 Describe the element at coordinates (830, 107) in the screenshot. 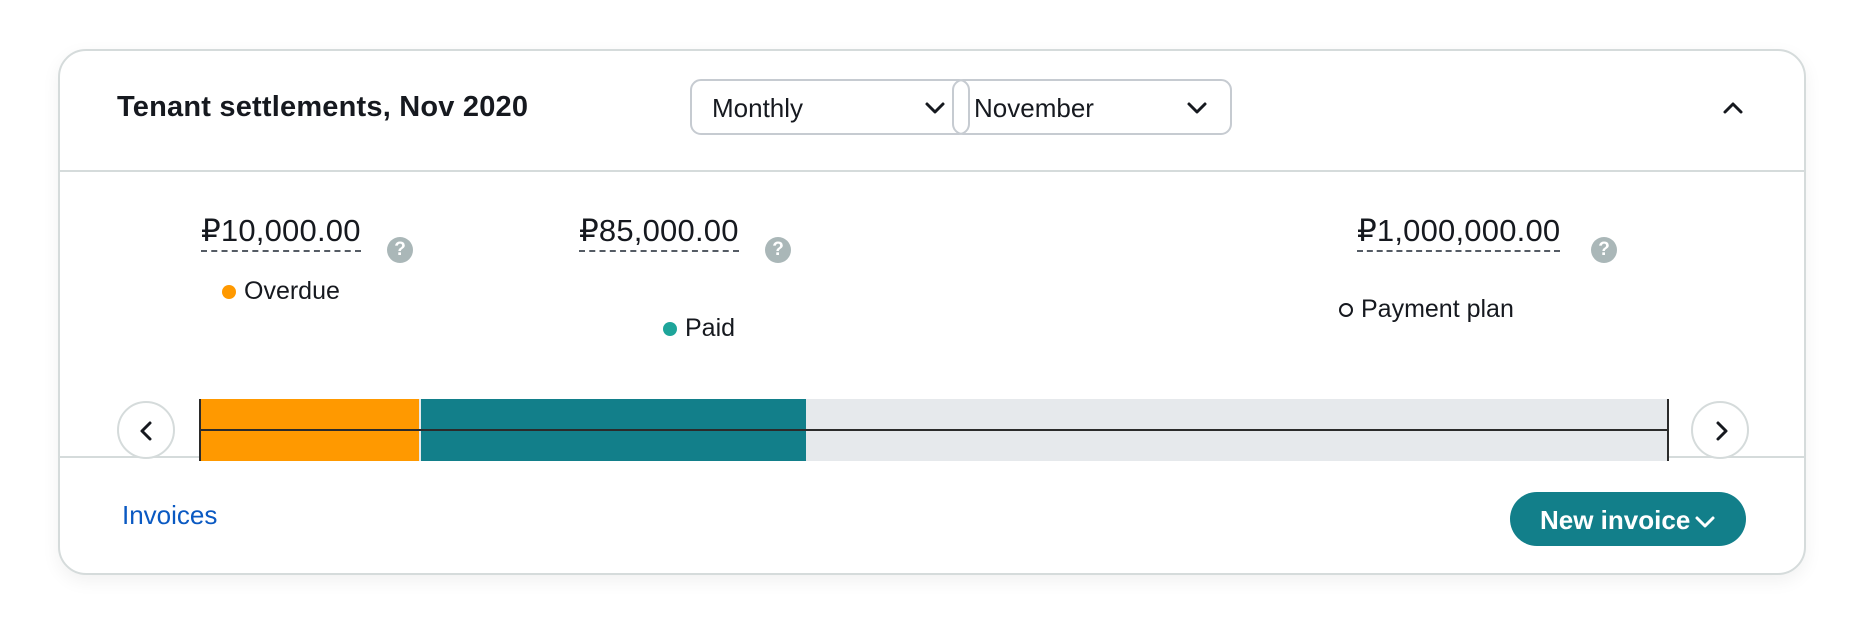

I see `period-select: Monthly` at that location.